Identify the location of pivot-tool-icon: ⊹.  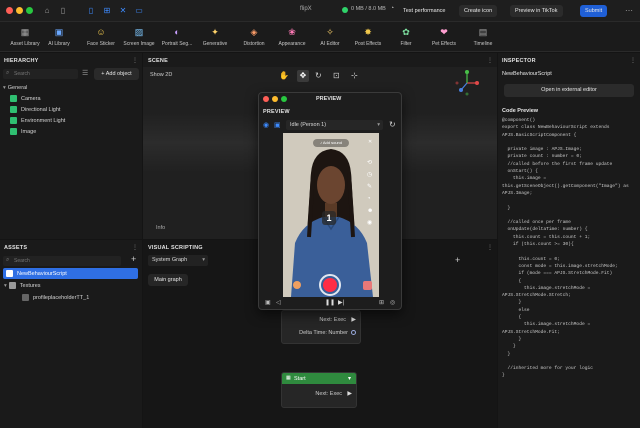
(354, 75).